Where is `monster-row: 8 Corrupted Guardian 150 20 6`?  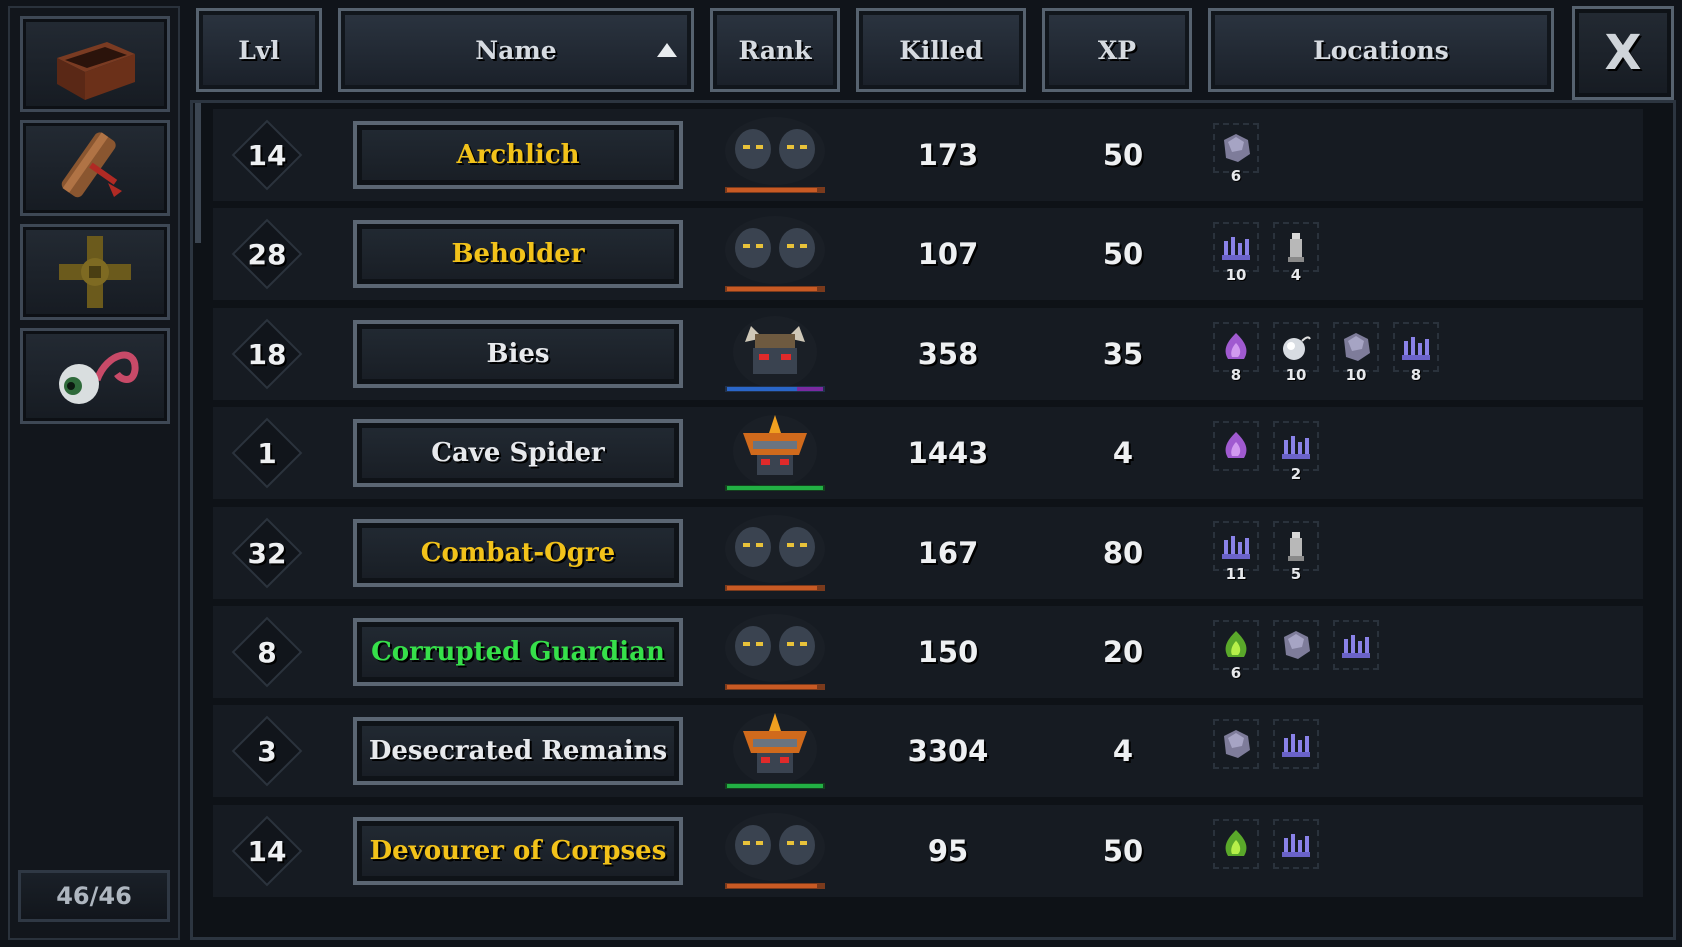 monster-row: 8 Corrupted Guardian 150 20 6 is located at coordinates (928, 652).